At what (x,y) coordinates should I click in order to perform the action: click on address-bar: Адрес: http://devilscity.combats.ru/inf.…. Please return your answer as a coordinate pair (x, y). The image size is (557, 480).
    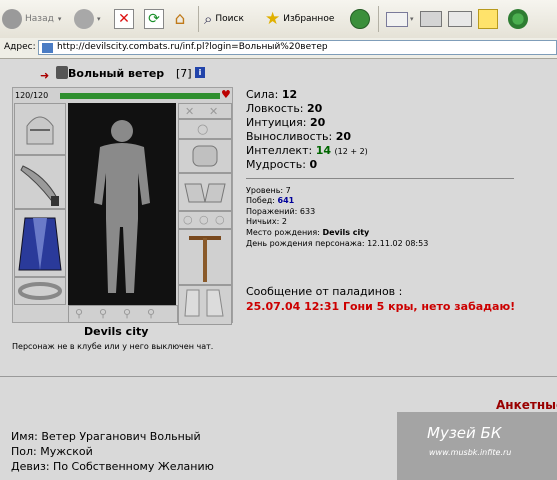
    Looking at the image, I should click on (278, 48).